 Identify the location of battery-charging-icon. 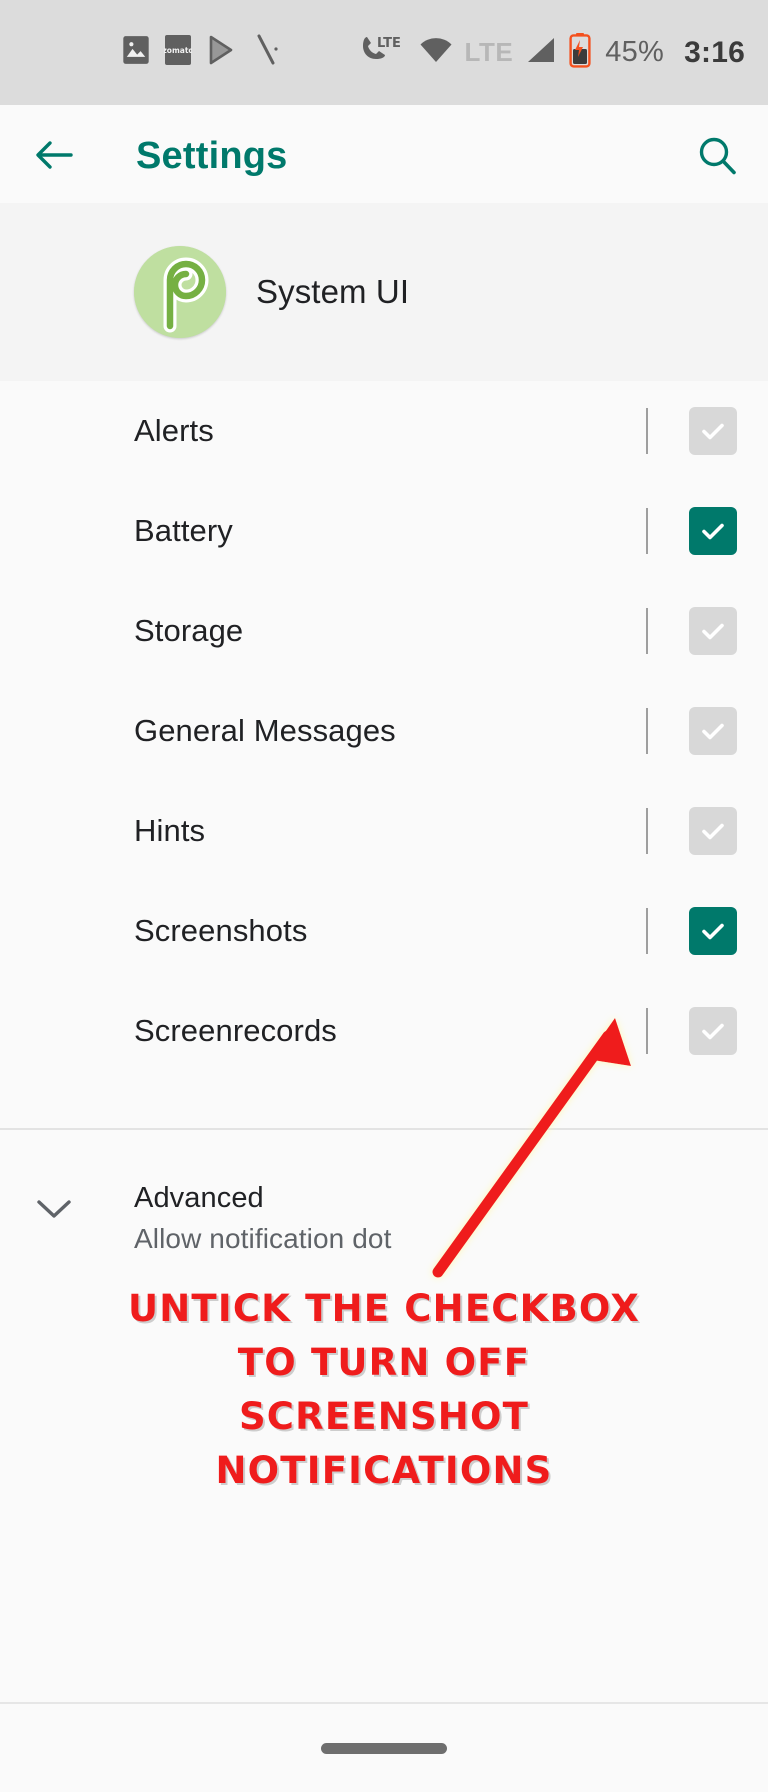
(580, 52).